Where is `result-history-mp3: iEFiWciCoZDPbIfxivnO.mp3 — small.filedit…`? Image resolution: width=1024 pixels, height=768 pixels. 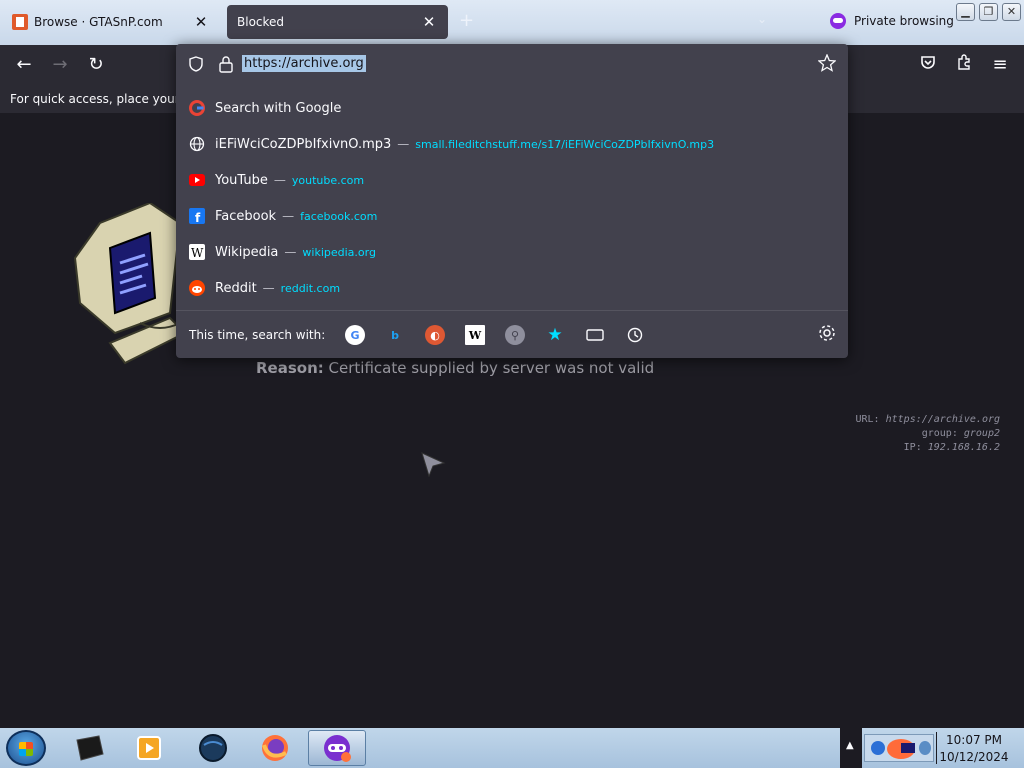
result-history-mp3: iEFiWciCoZDPbIfxivnO.mp3 — small.filedit… is located at coordinates (512, 144).